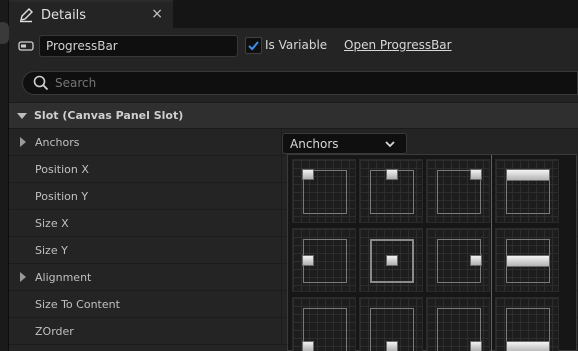 The image size is (578, 351). What do you see at coordinates (109, 115) in the screenshot?
I see `section-title: Slot (Canvas Panel Slot)` at bounding box center [109, 115].